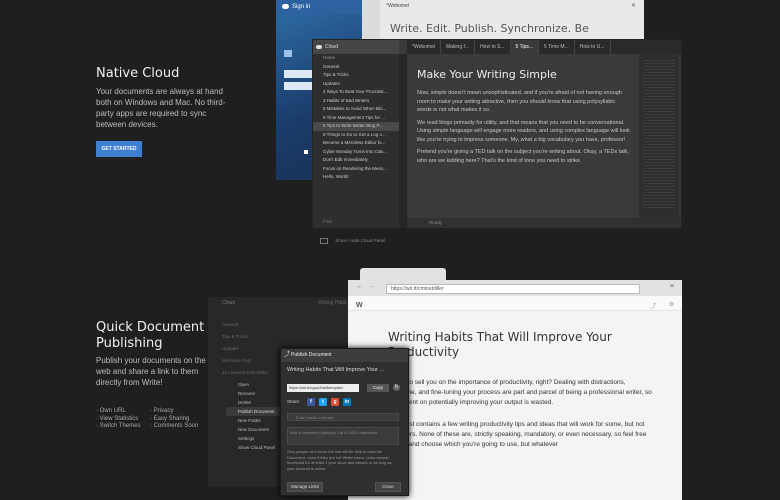  Describe the element at coordinates (257, 420) in the screenshot. I see `menu-item-new-folder: New Folder` at that location.